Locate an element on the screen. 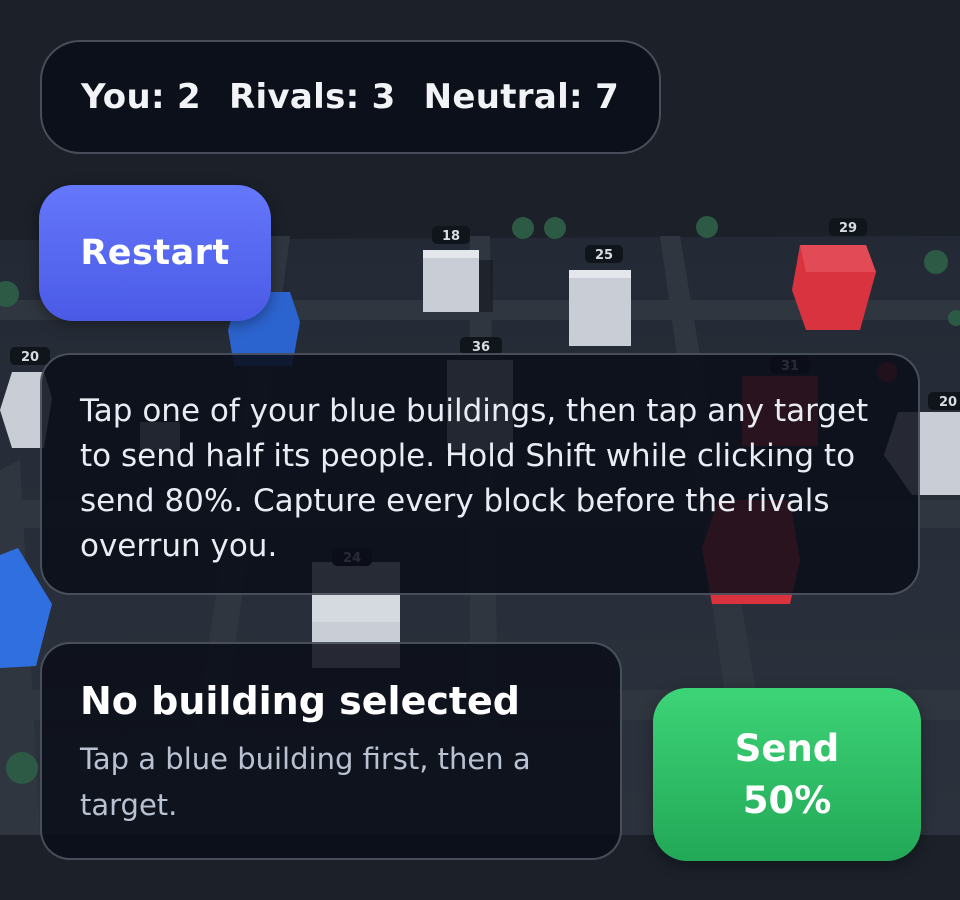  send-button-label: Send 50% is located at coordinates (787, 774).